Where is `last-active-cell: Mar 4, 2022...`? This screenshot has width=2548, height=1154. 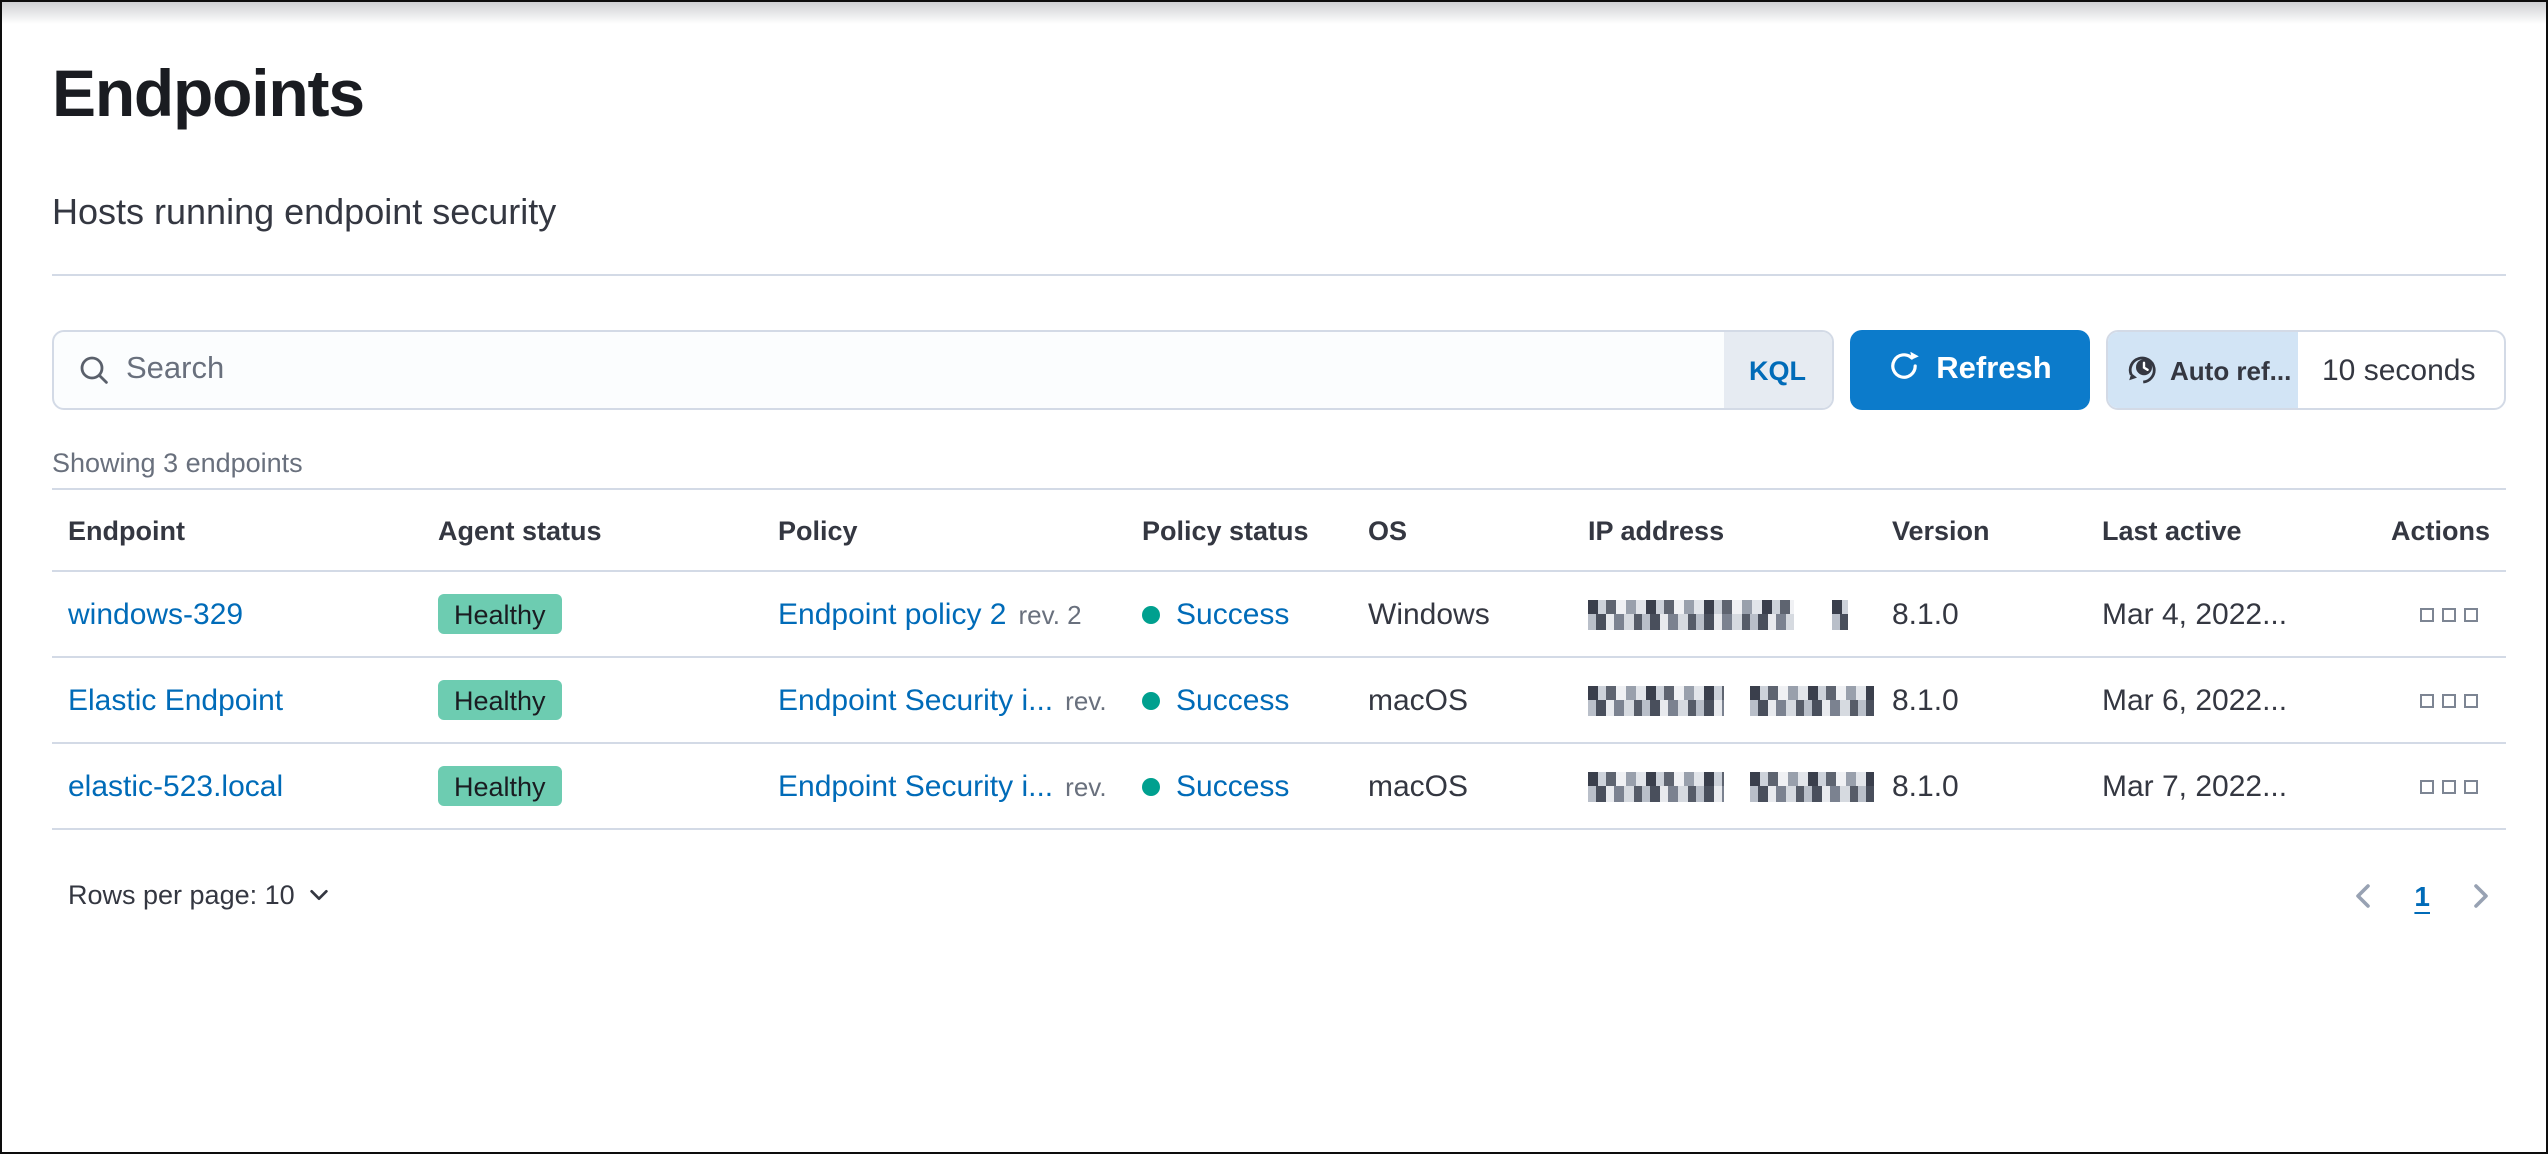 last-active-cell: Mar 4, 2022... is located at coordinates (2195, 614).